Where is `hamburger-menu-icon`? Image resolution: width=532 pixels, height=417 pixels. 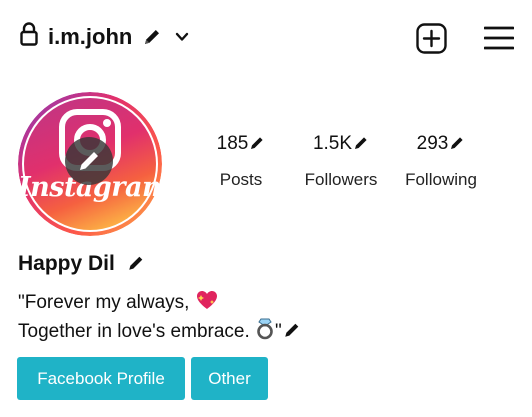 hamburger-menu-icon is located at coordinates (499, 38).